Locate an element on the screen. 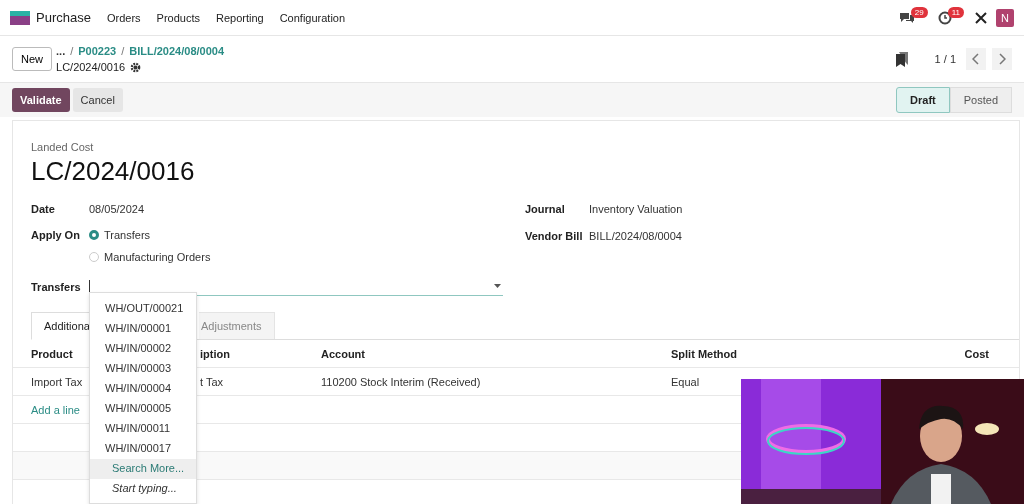 This screenshot has height=504, width=1024. breadcrumb-link: BILL/2024/08/0004 is located at coordinates (177, 51).